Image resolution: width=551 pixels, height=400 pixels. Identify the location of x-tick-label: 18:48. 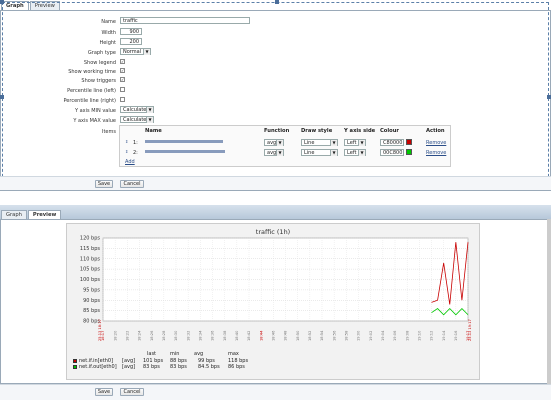
(286, 335).